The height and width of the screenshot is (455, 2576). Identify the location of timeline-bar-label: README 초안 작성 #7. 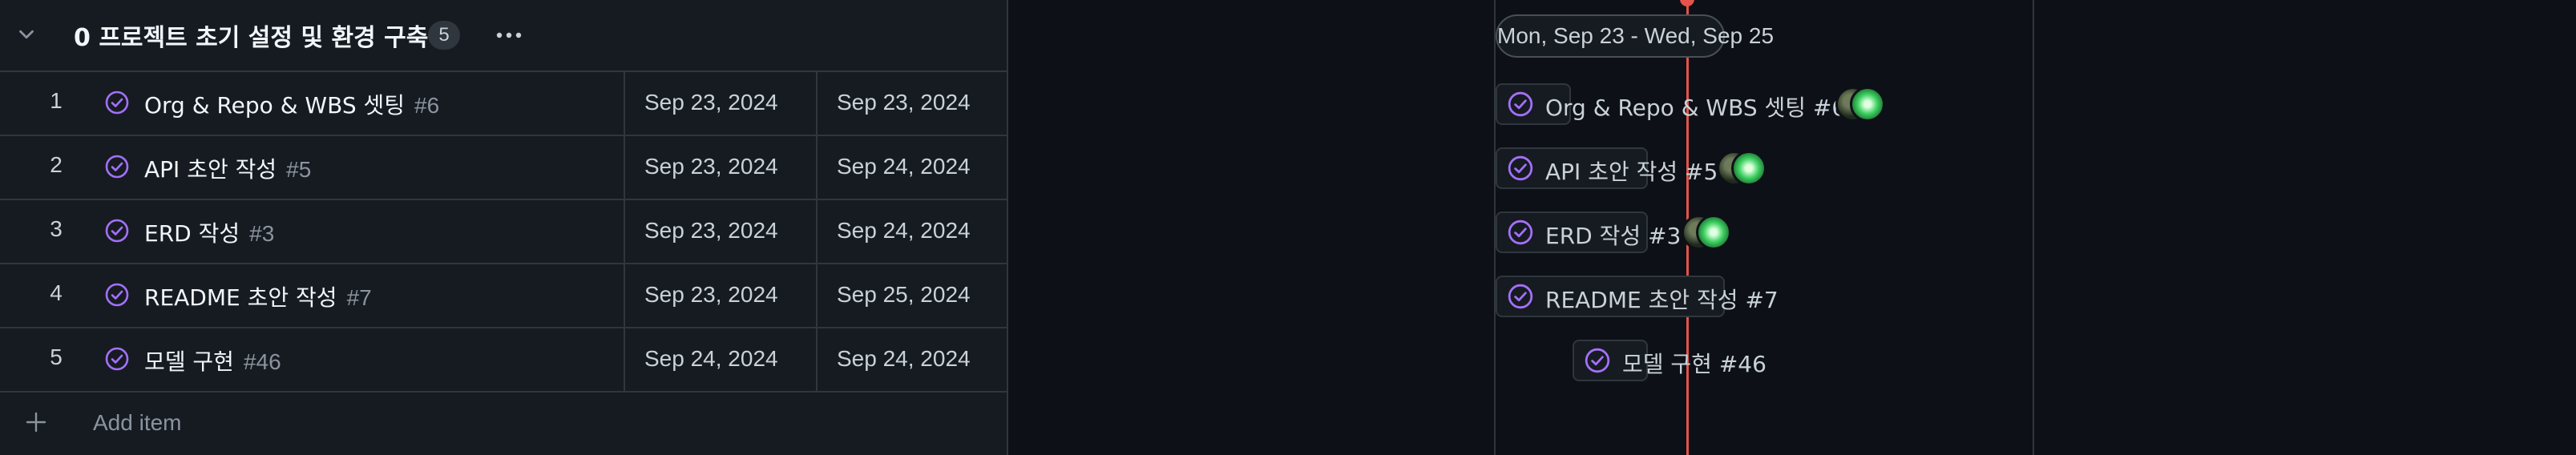
(1662, 299).